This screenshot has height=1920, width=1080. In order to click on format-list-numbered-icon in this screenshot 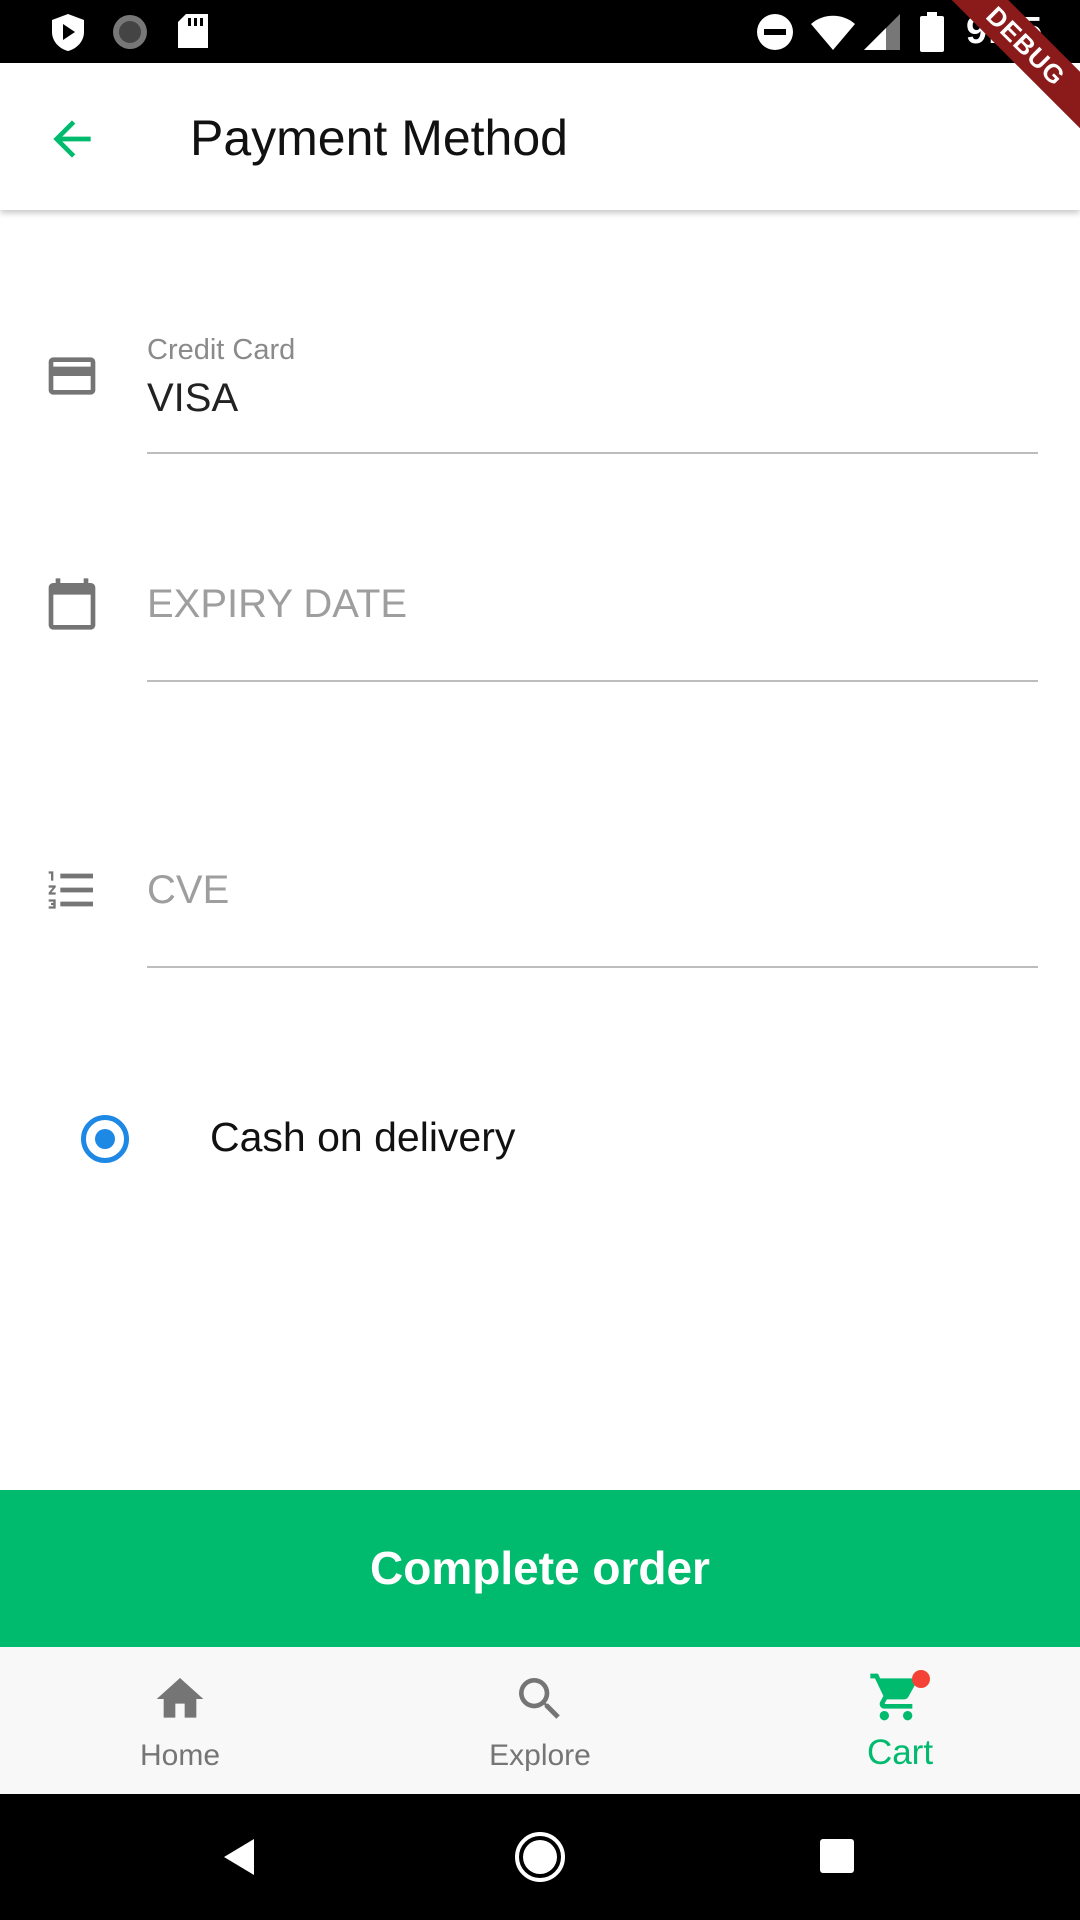, I will do `click(70, 890)`.